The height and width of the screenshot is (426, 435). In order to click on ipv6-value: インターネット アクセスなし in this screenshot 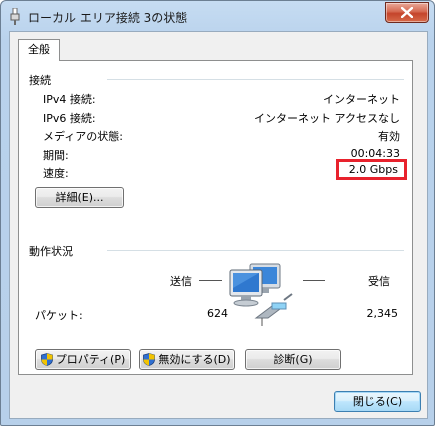, I will do `click(327, 118)`.